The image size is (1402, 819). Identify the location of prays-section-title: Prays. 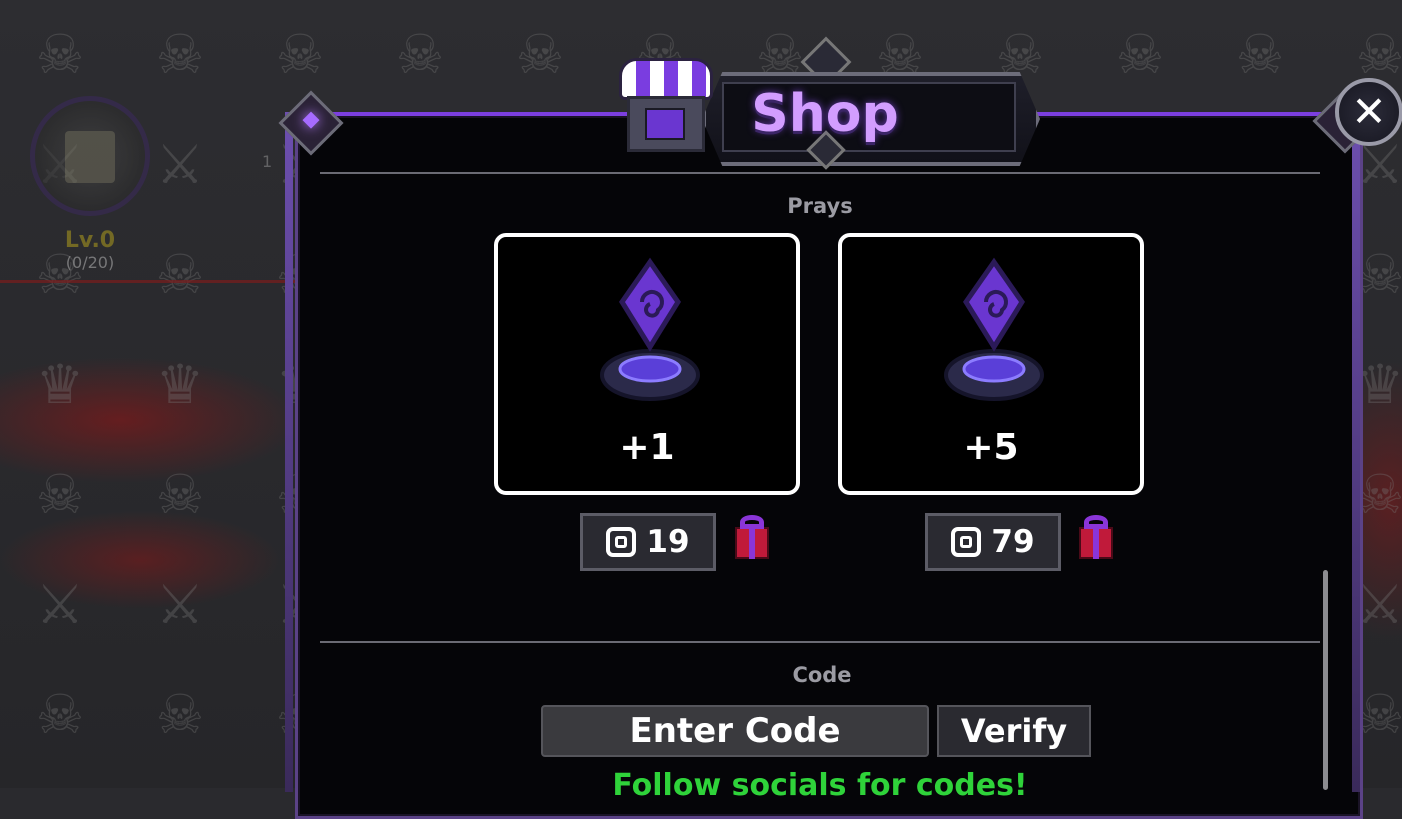
(820, 206).